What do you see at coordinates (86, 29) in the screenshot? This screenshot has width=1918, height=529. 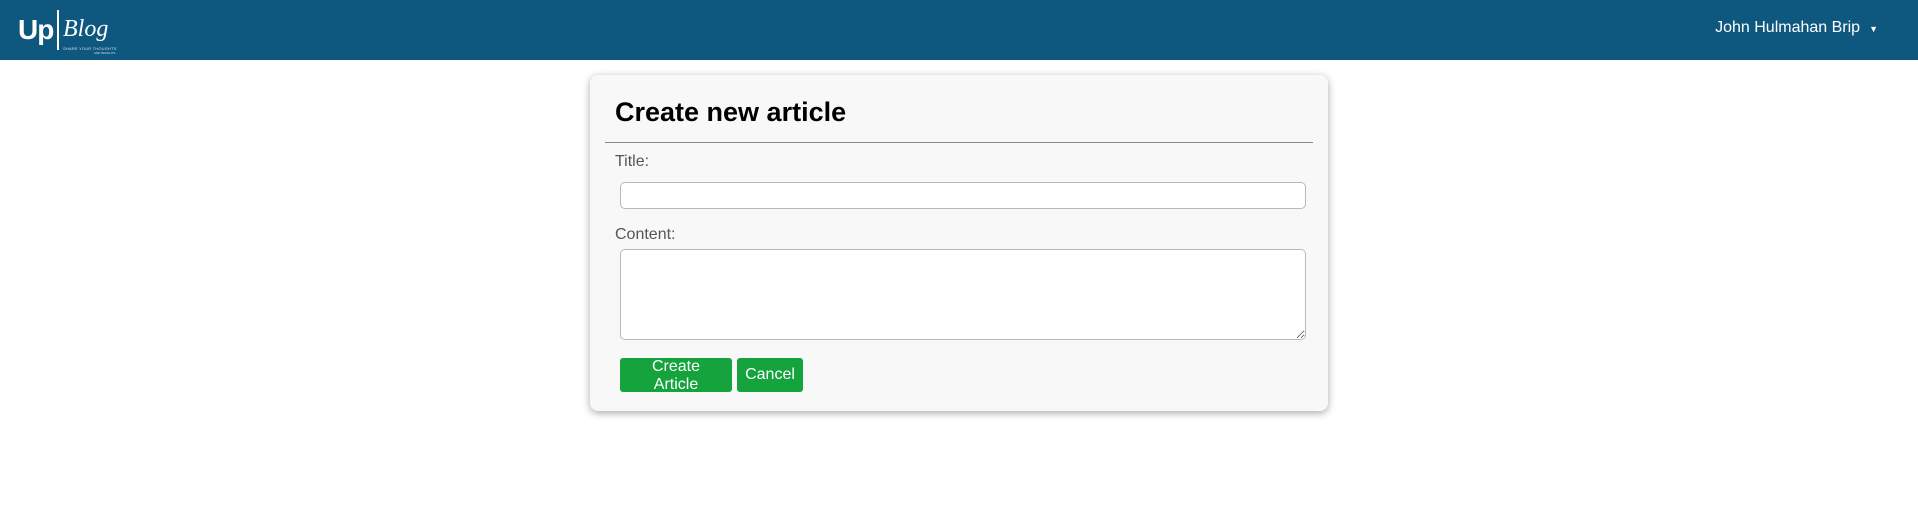 I see `logo-blog-text: Blog` at bounding box center [86, 29].